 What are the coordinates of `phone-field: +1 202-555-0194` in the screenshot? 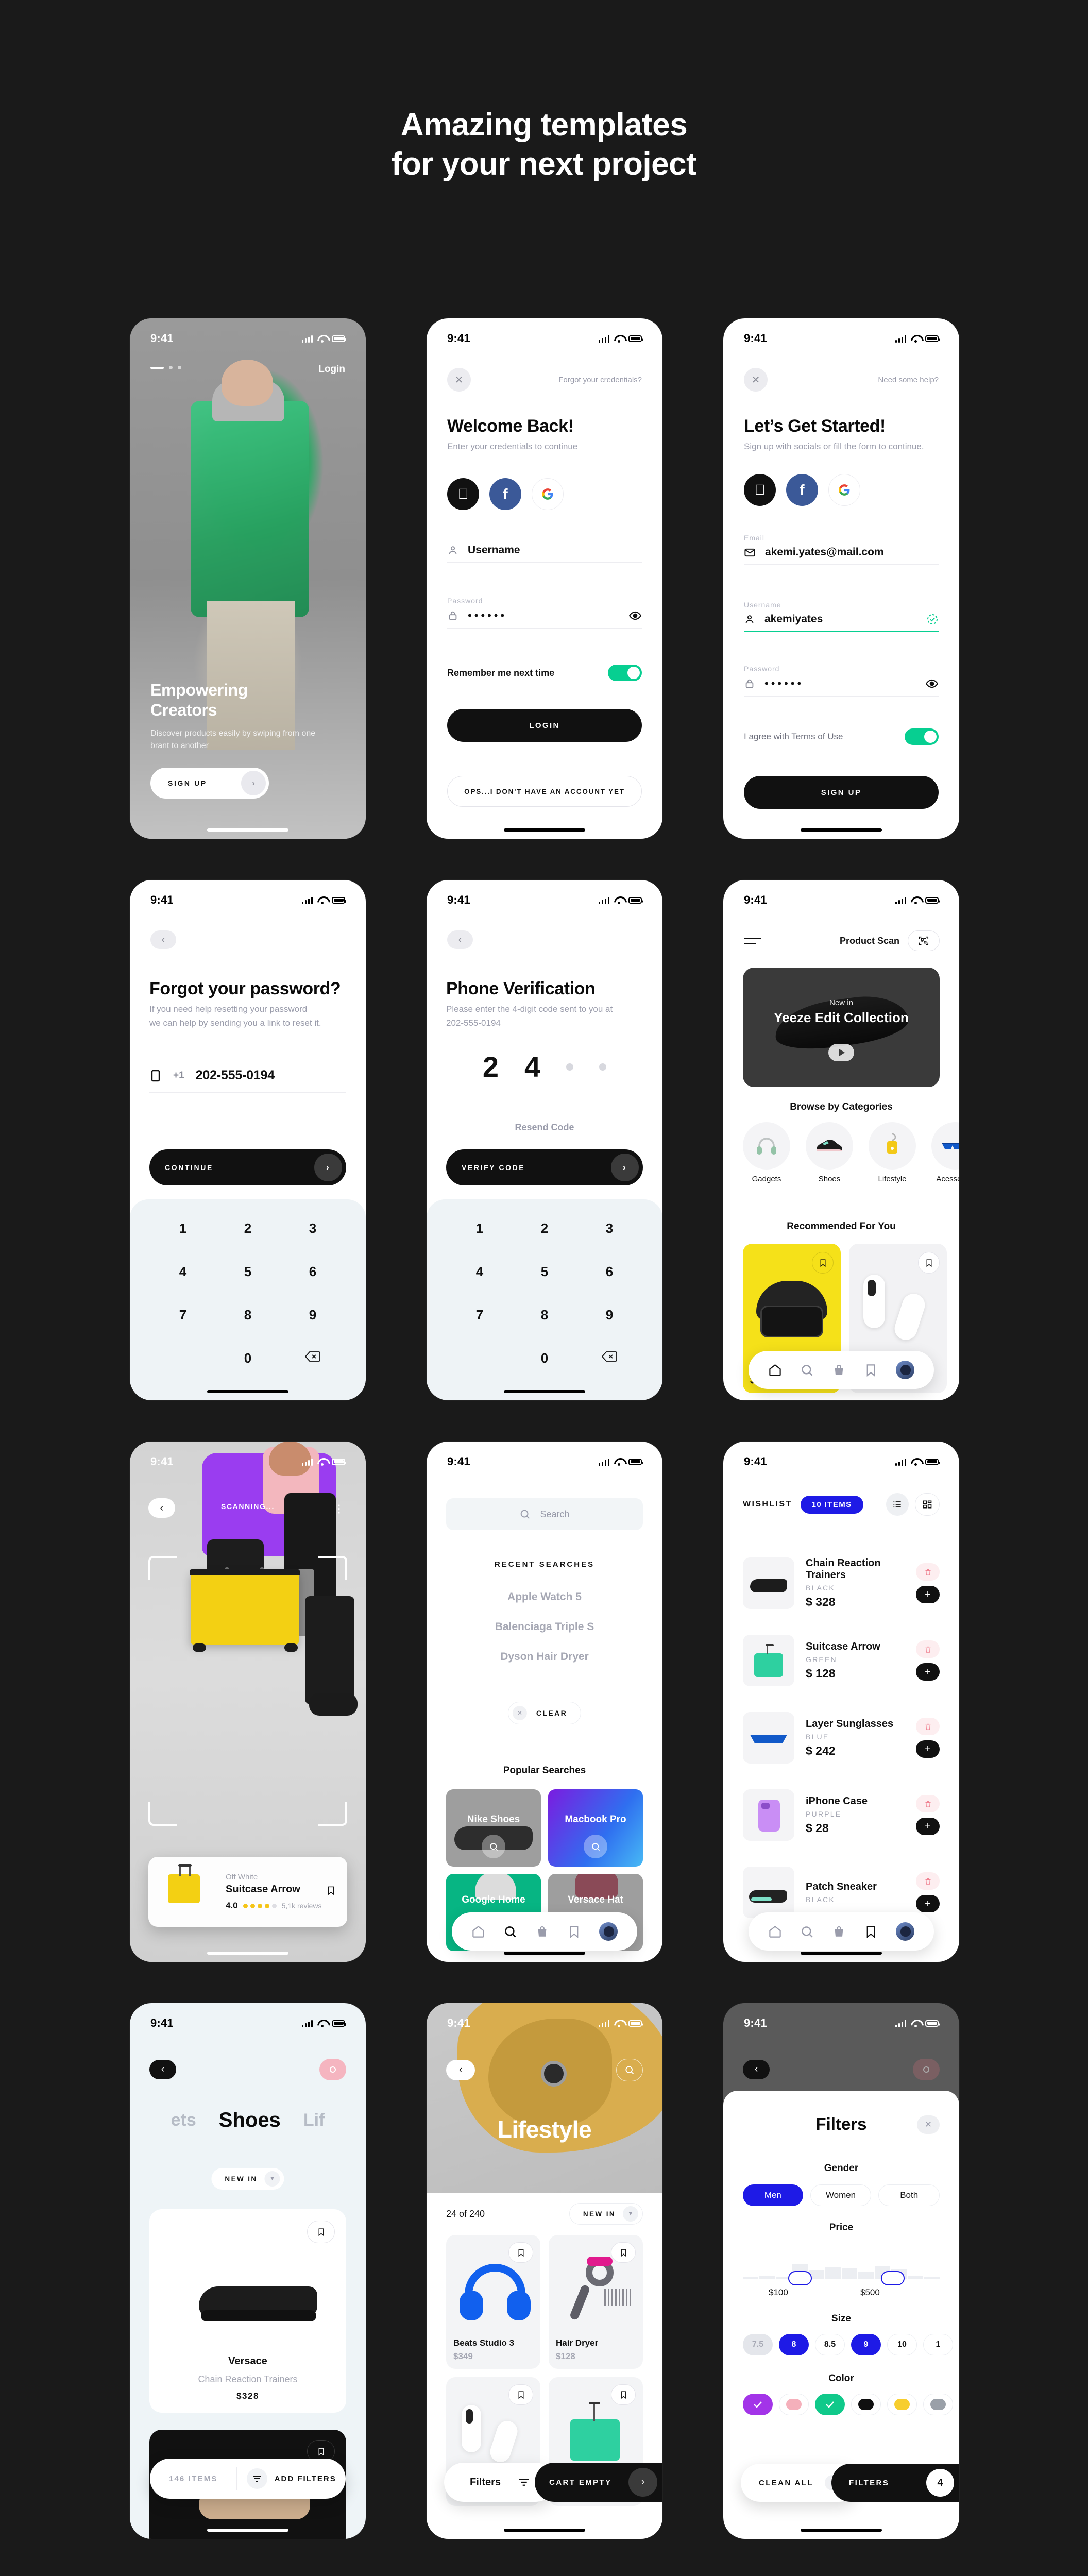 It's located at (247, 1081).